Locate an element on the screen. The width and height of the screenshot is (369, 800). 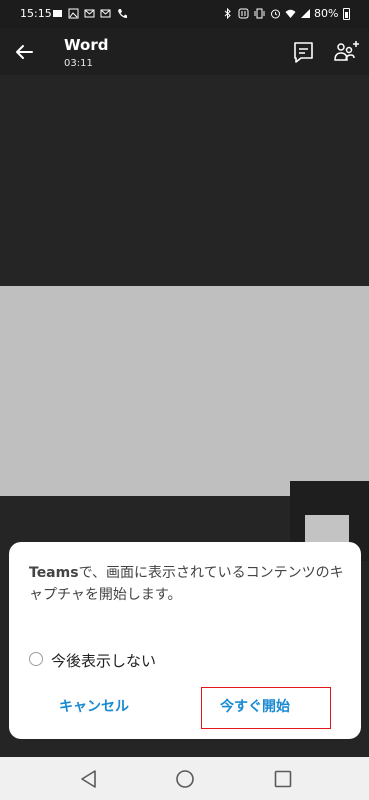
nav-back-button is located at coordinates (89, 779).